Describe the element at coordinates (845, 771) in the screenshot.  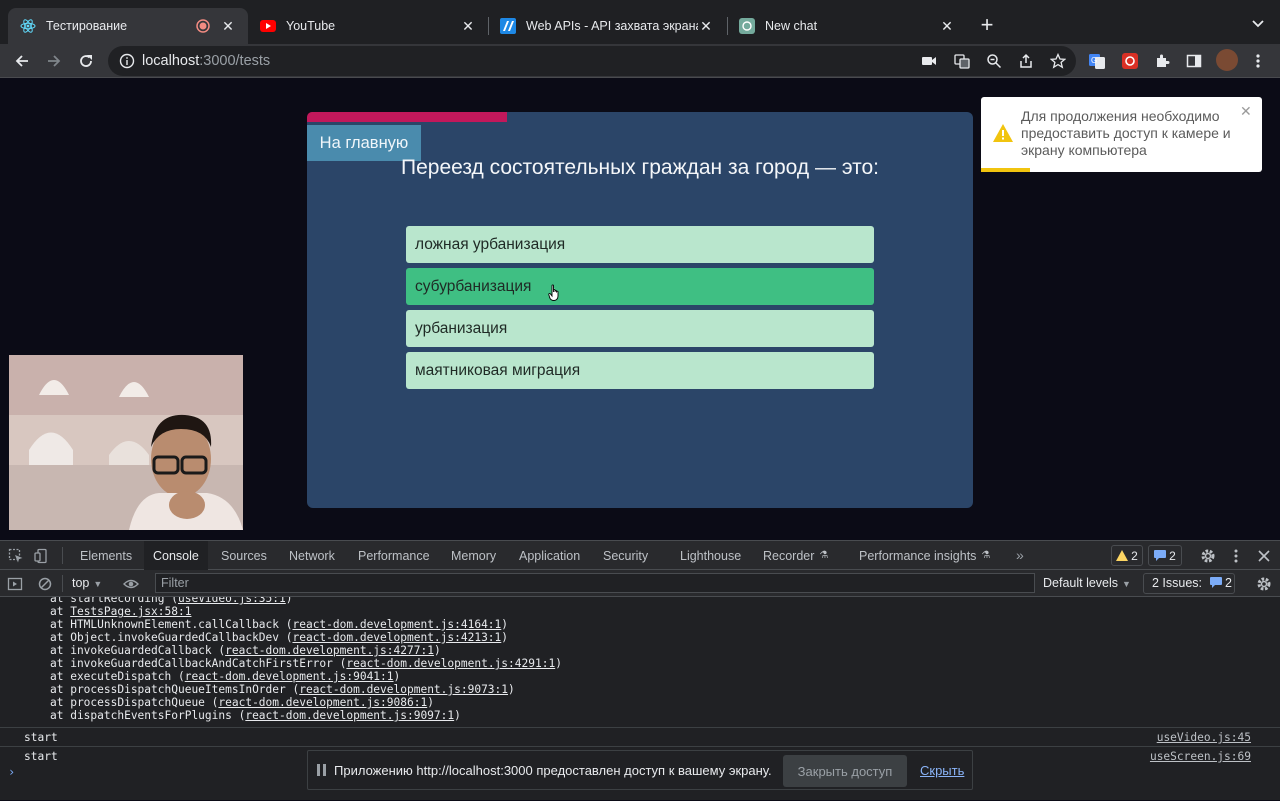
I see `stop-sharing-button: Закрыть доступ` at that location.